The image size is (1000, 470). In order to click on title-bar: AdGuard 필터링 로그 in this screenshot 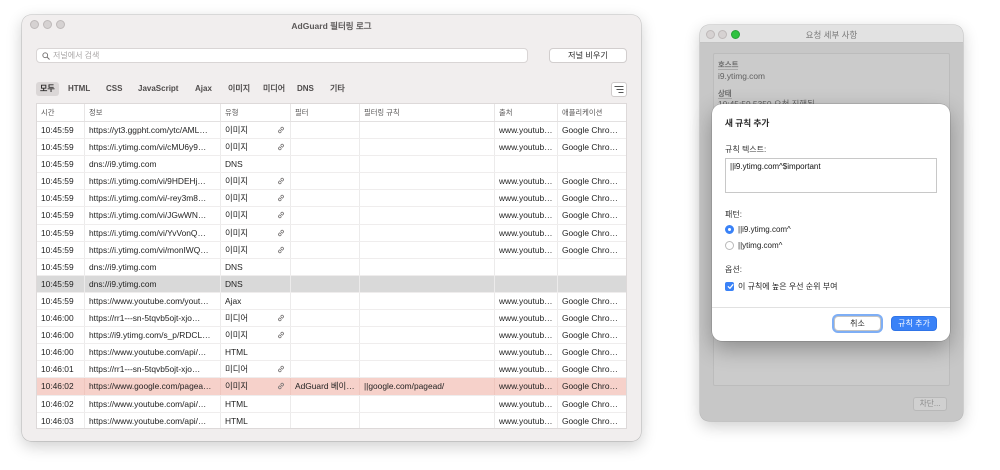, I will do `click(331, 25)`.